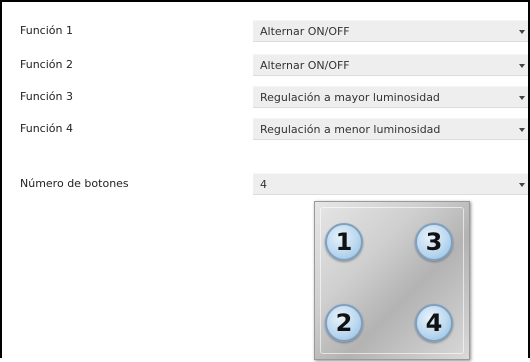 This screenshot has height=362, width=530. I want to click on function-3-label: Función 3, so click(46, 96).